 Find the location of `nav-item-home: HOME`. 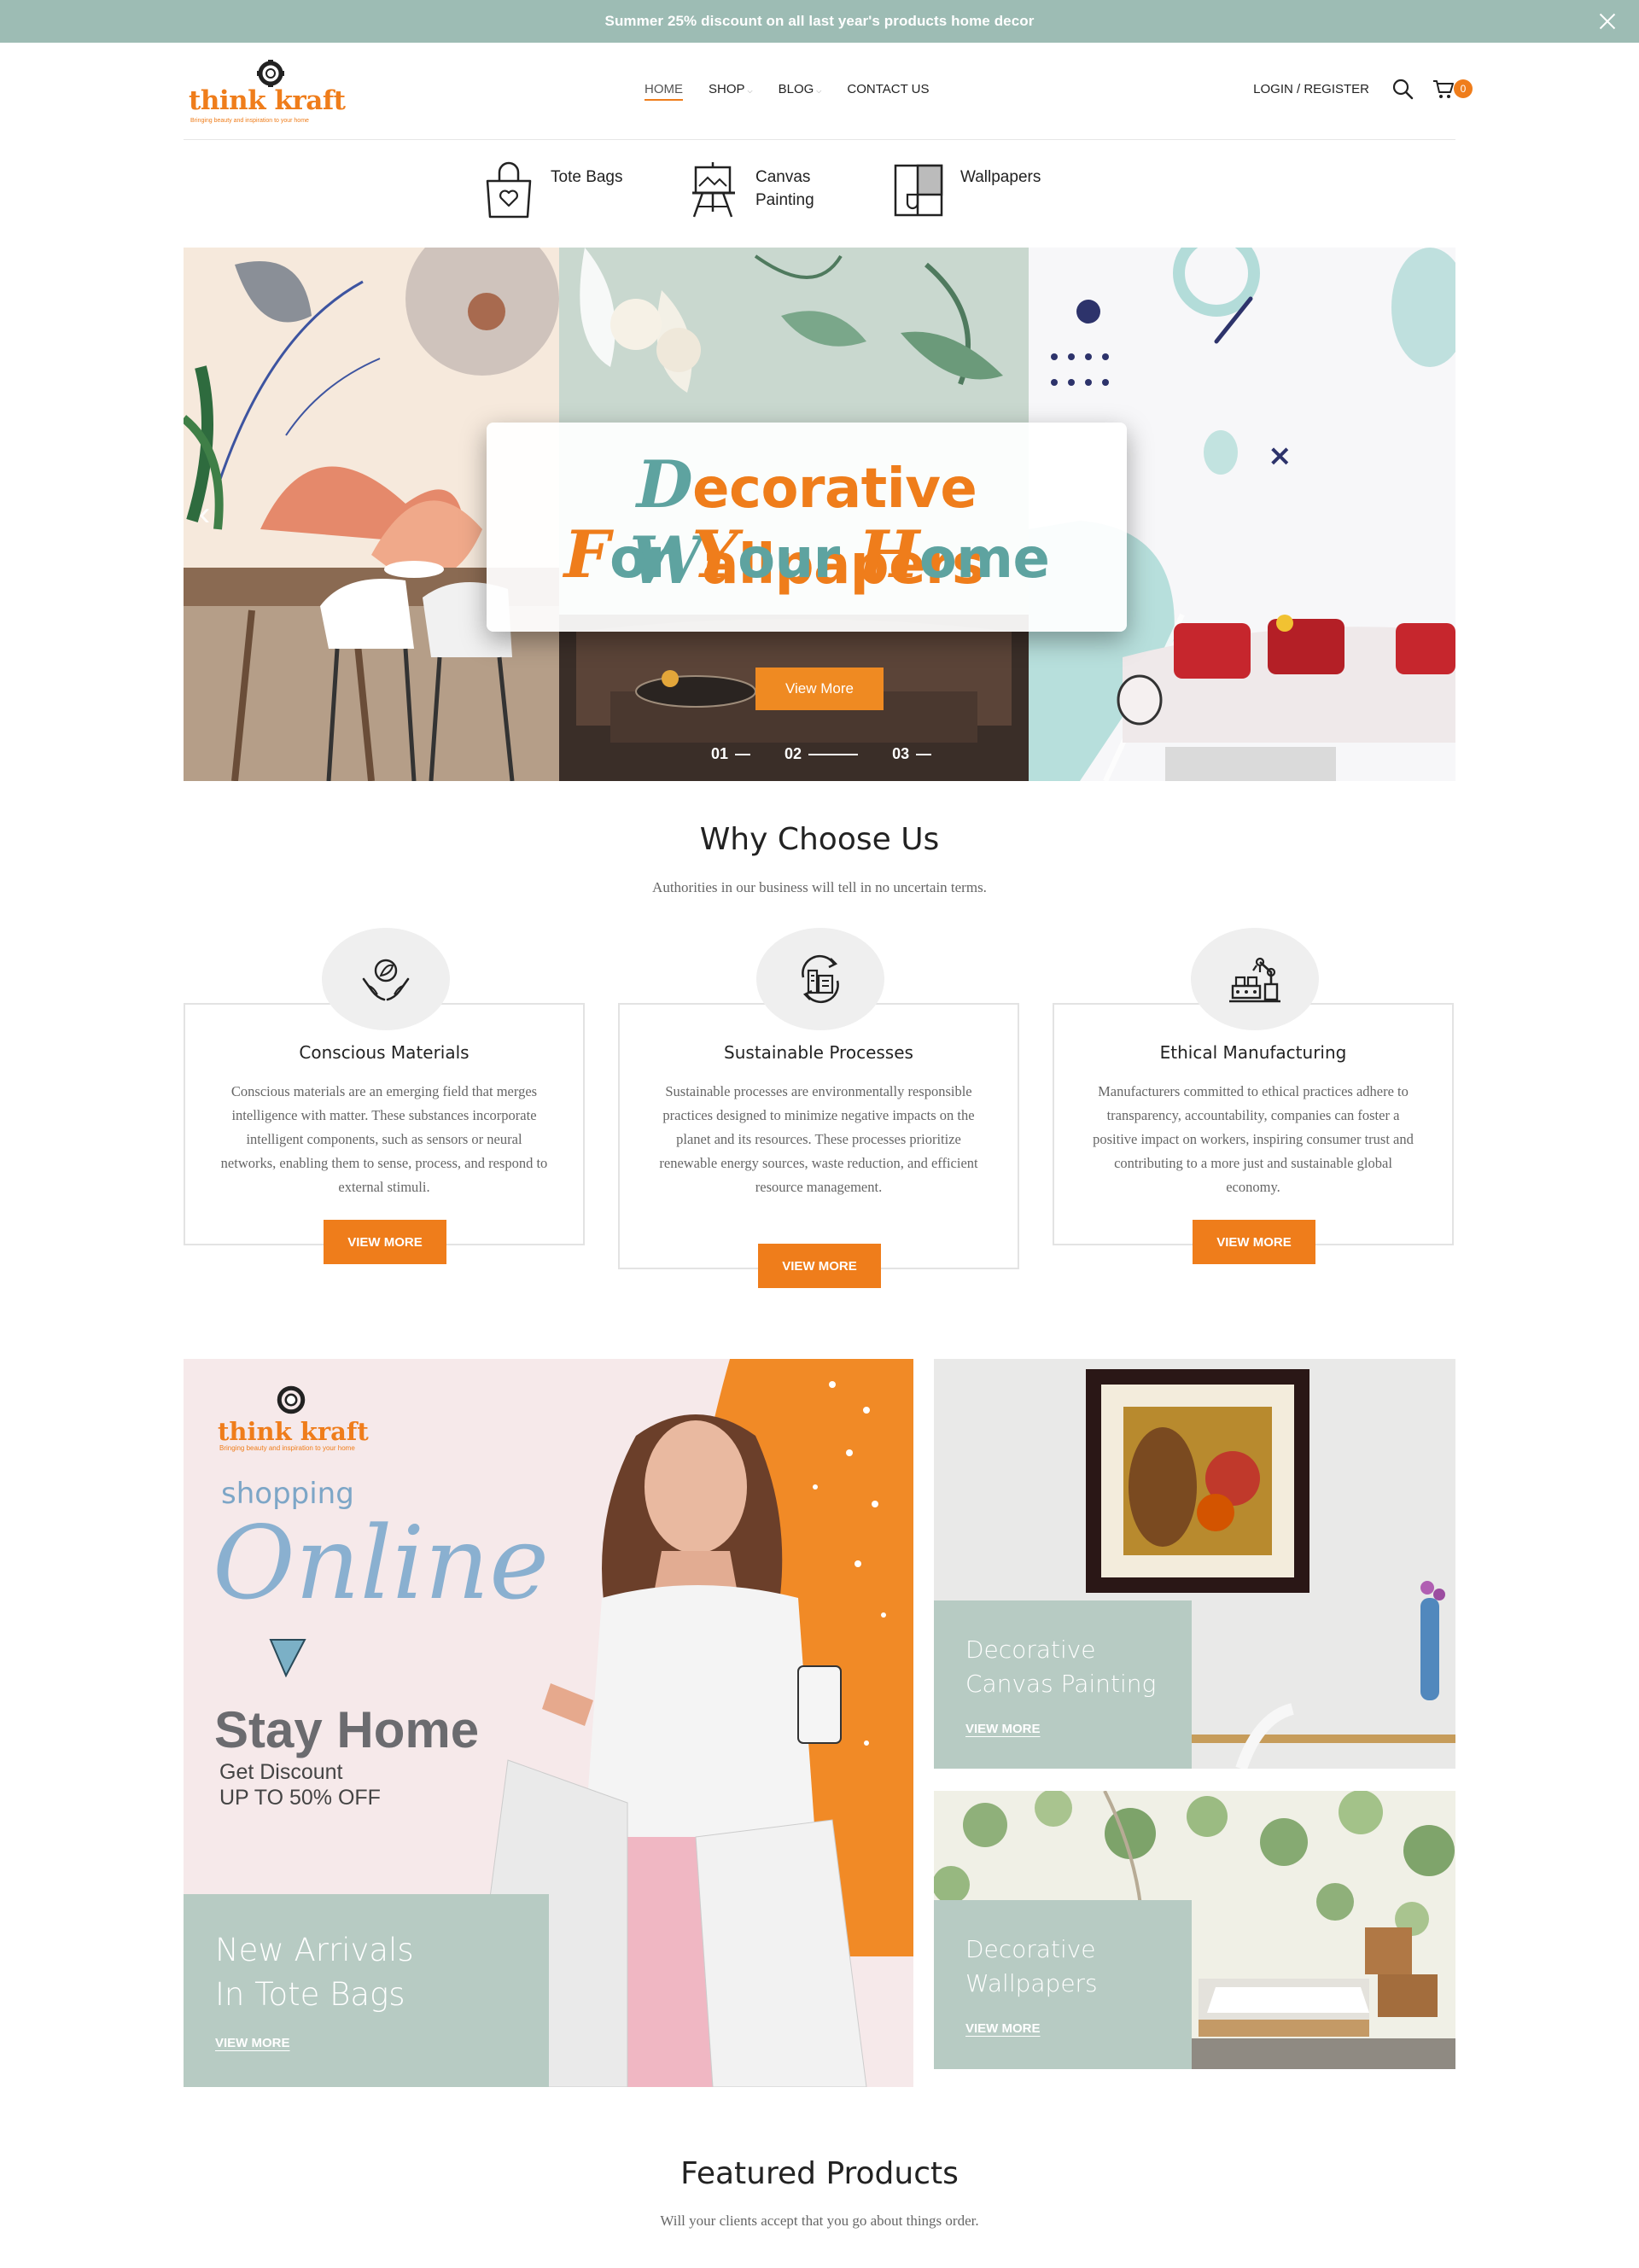

nav-item-home: HOME is located at coordinates (664, 91).